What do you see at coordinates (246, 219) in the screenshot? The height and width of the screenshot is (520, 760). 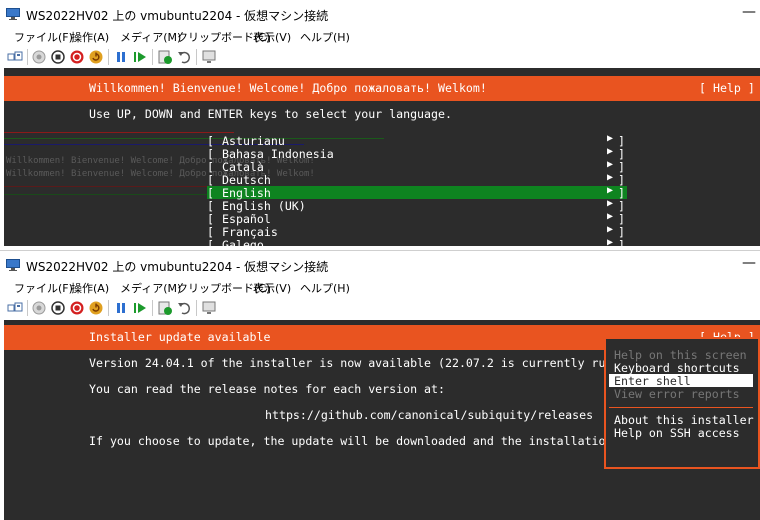 I see `language-label: Español` at bounding box center [246, 219].